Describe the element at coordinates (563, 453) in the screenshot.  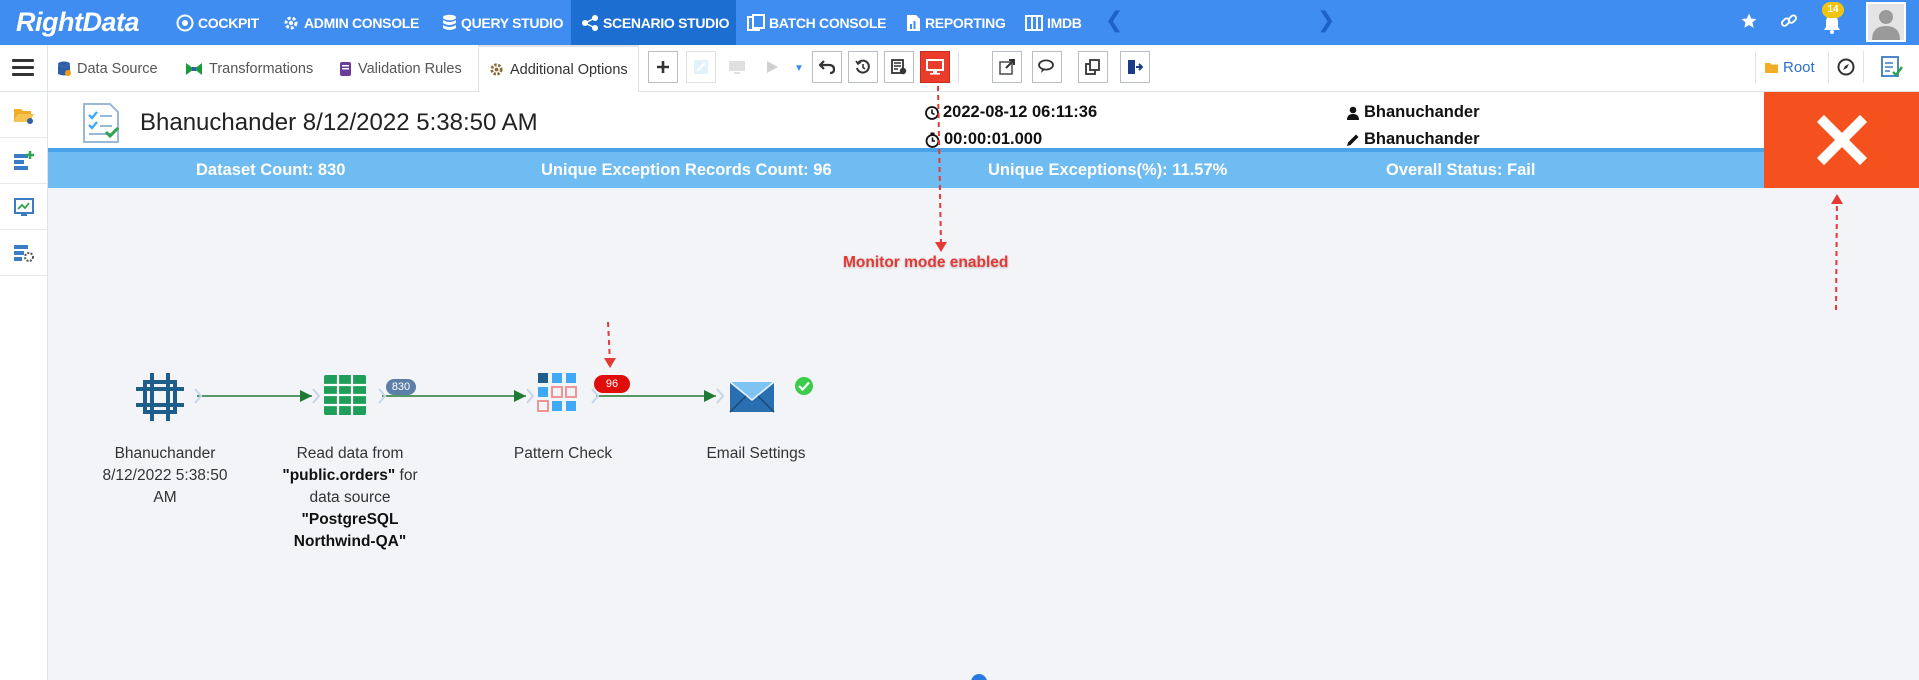
I see `pattern-check-node-label: Pattern Check` at that location.